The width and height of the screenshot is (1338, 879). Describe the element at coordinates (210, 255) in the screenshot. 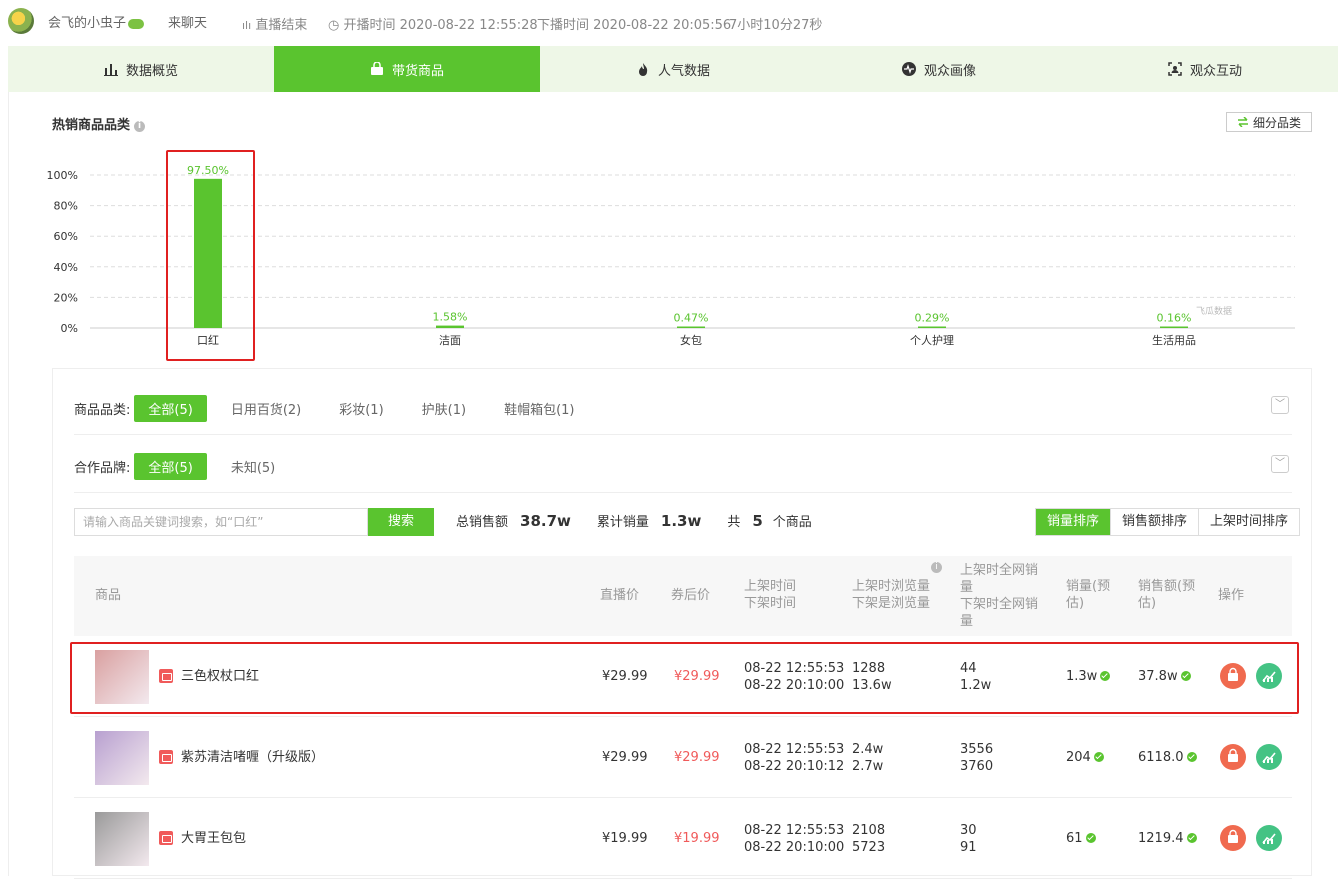

I see `highlight-box-chart` at that location.